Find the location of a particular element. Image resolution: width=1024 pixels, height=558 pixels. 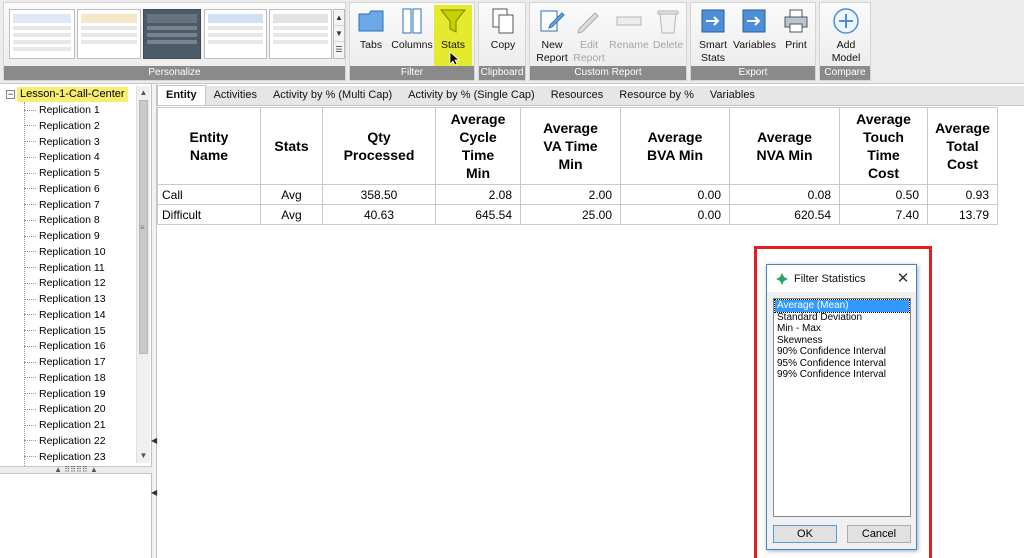

tree-item-replication: Replication 3 is located at coordinates (62, 142).